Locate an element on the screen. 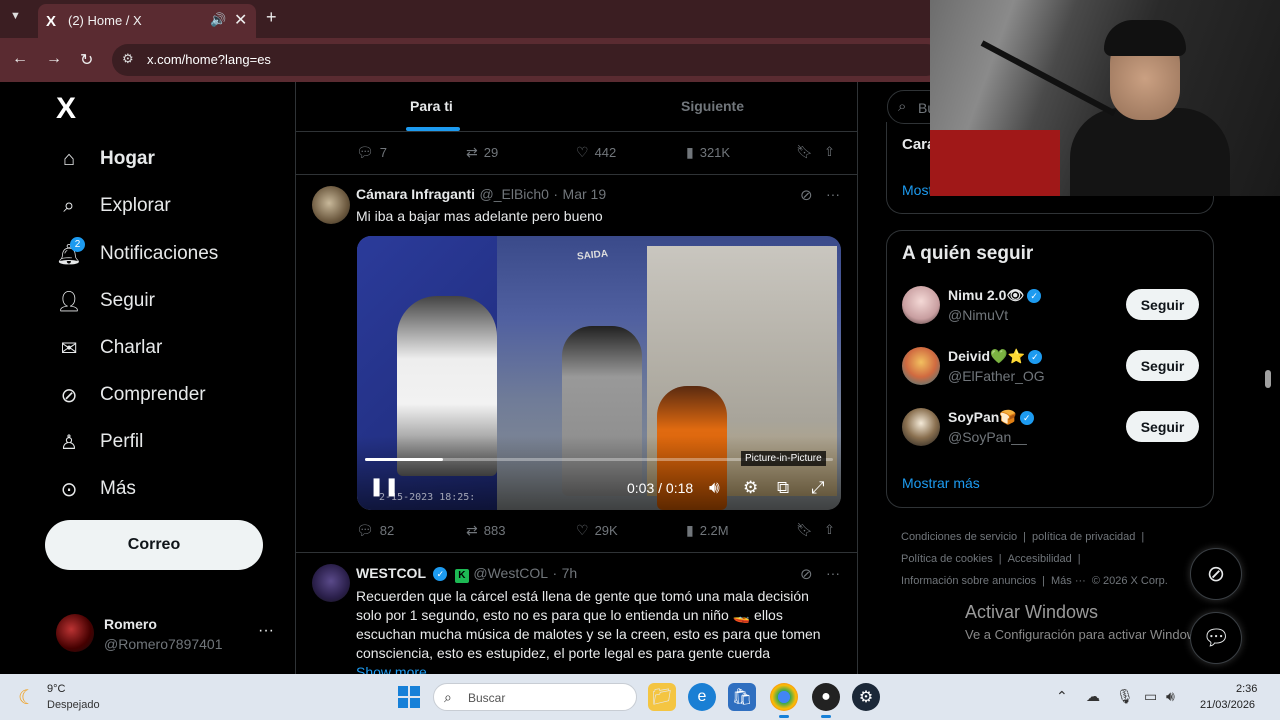  reply-button: 💬︎ 7 is located at coordinates (371, 152).